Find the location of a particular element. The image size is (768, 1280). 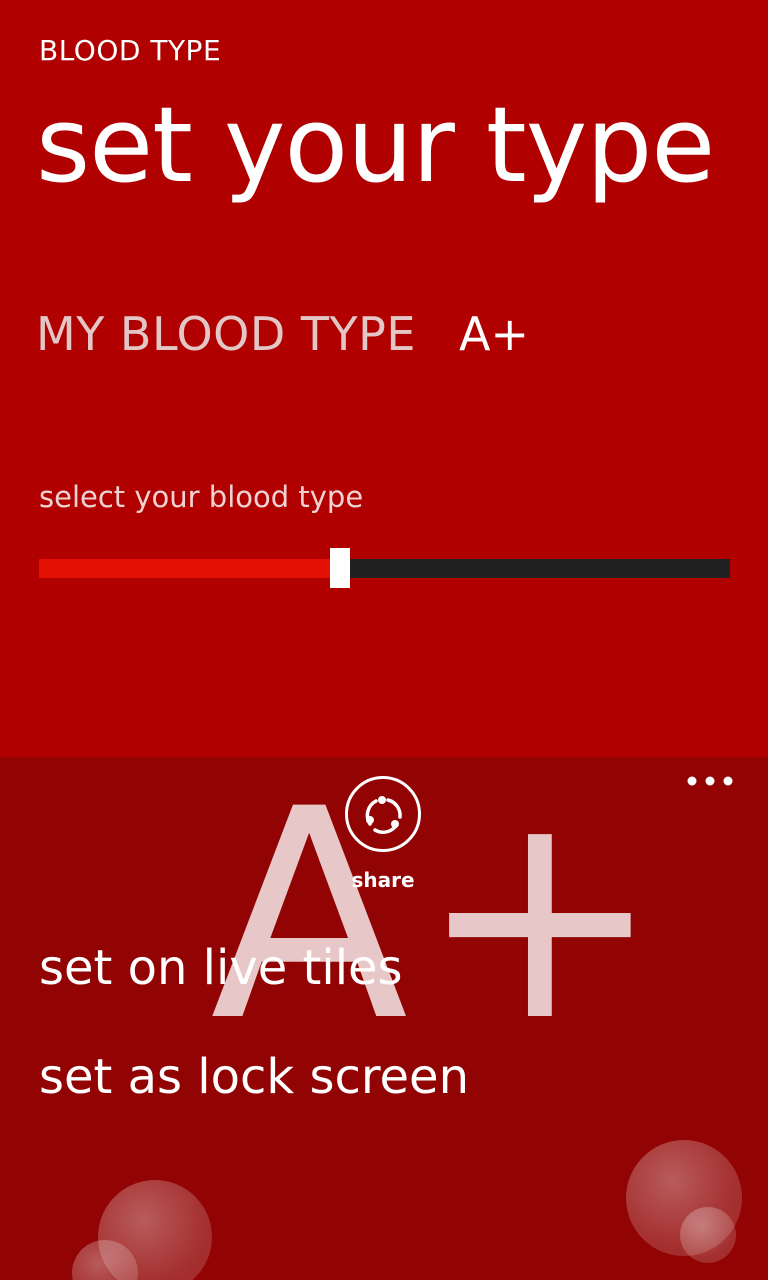

menu-item-live-tiles: set on live tiles is located at coordinates (221, 968).